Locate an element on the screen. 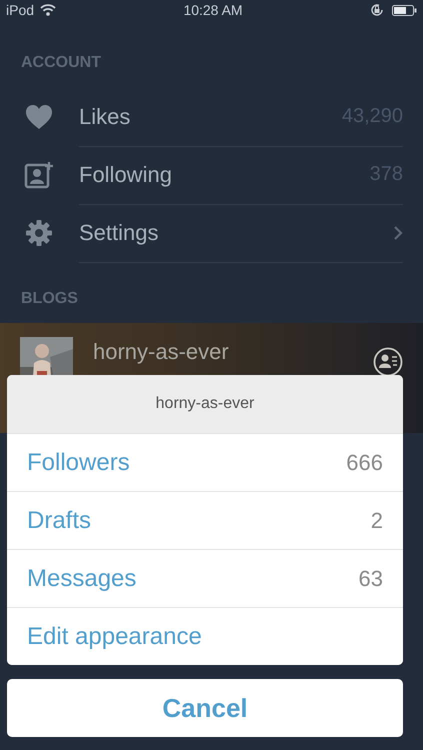 The width and height of the screenshot is (423, 750). menu-label: Following is located at coordinates (224, 175).